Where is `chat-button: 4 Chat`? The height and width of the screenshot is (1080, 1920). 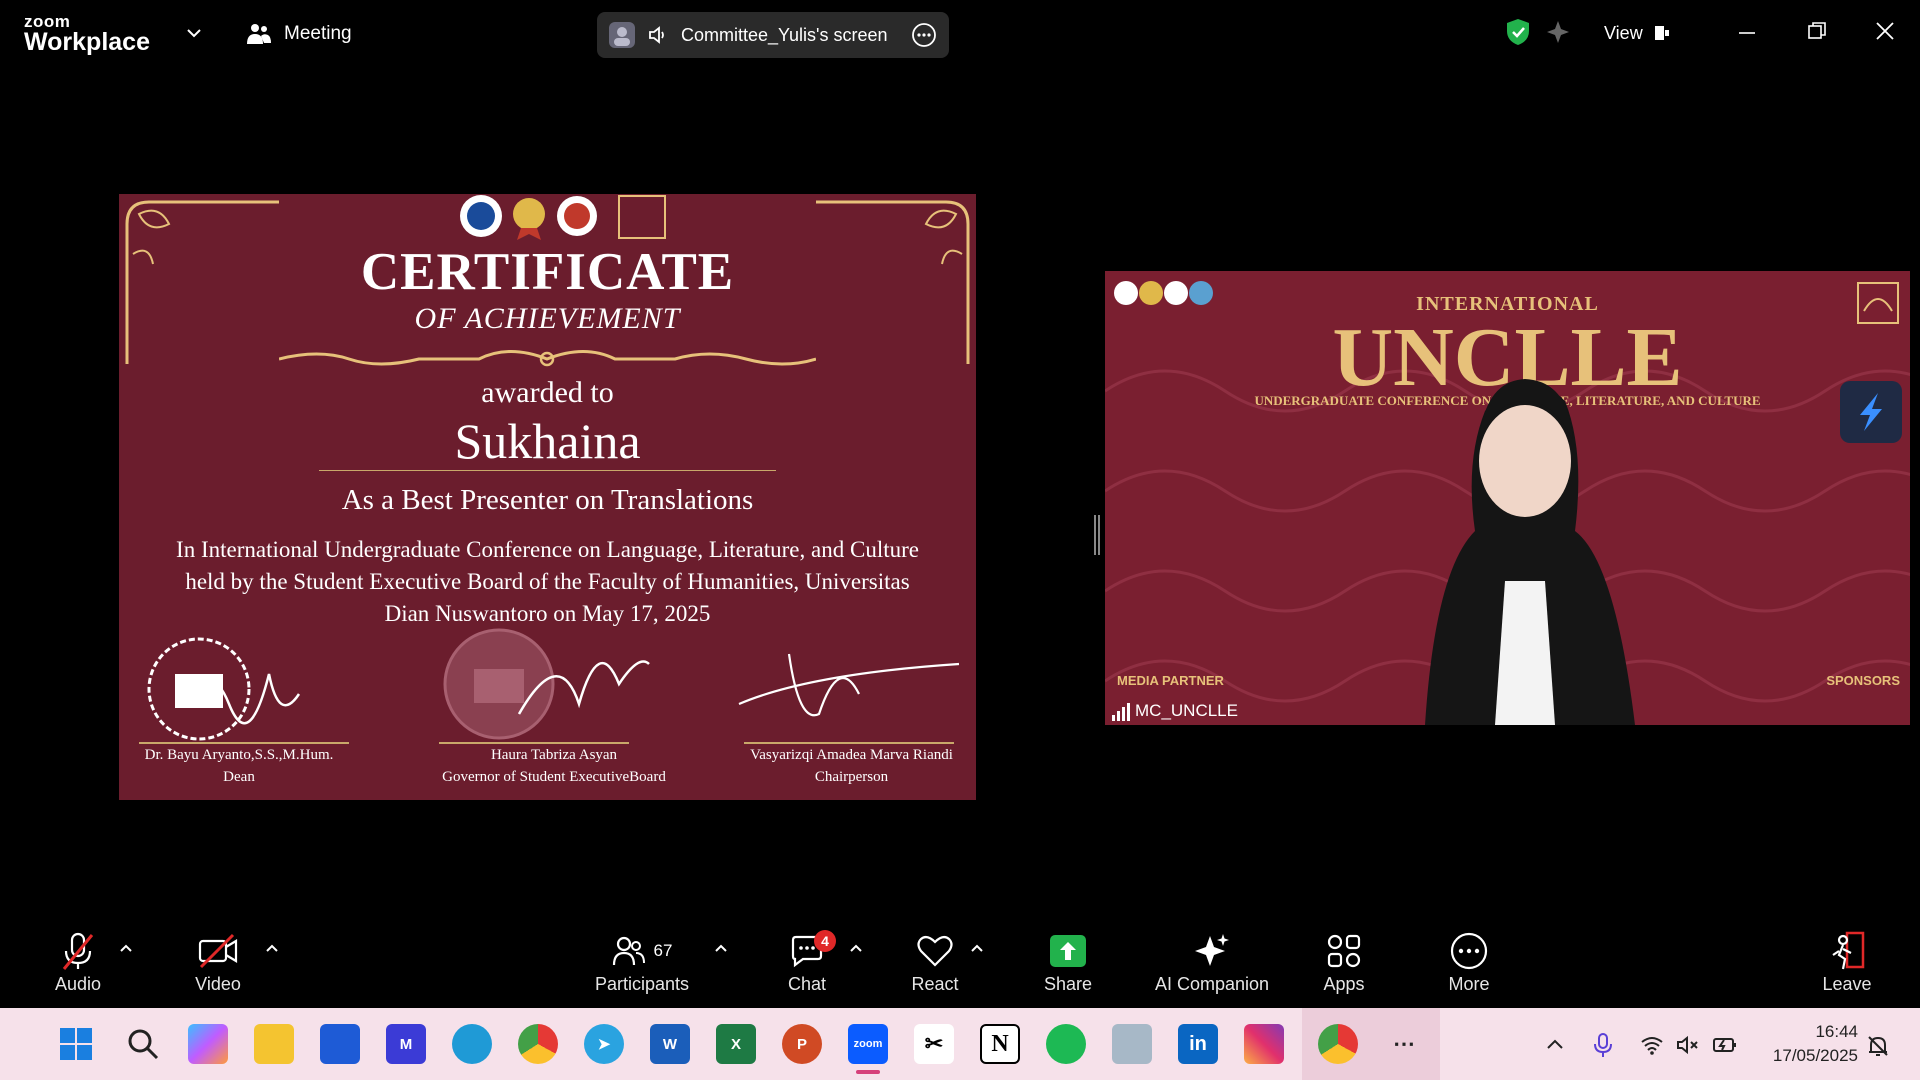 chat-button: 4 Chat is located at coordinates (807, 966).